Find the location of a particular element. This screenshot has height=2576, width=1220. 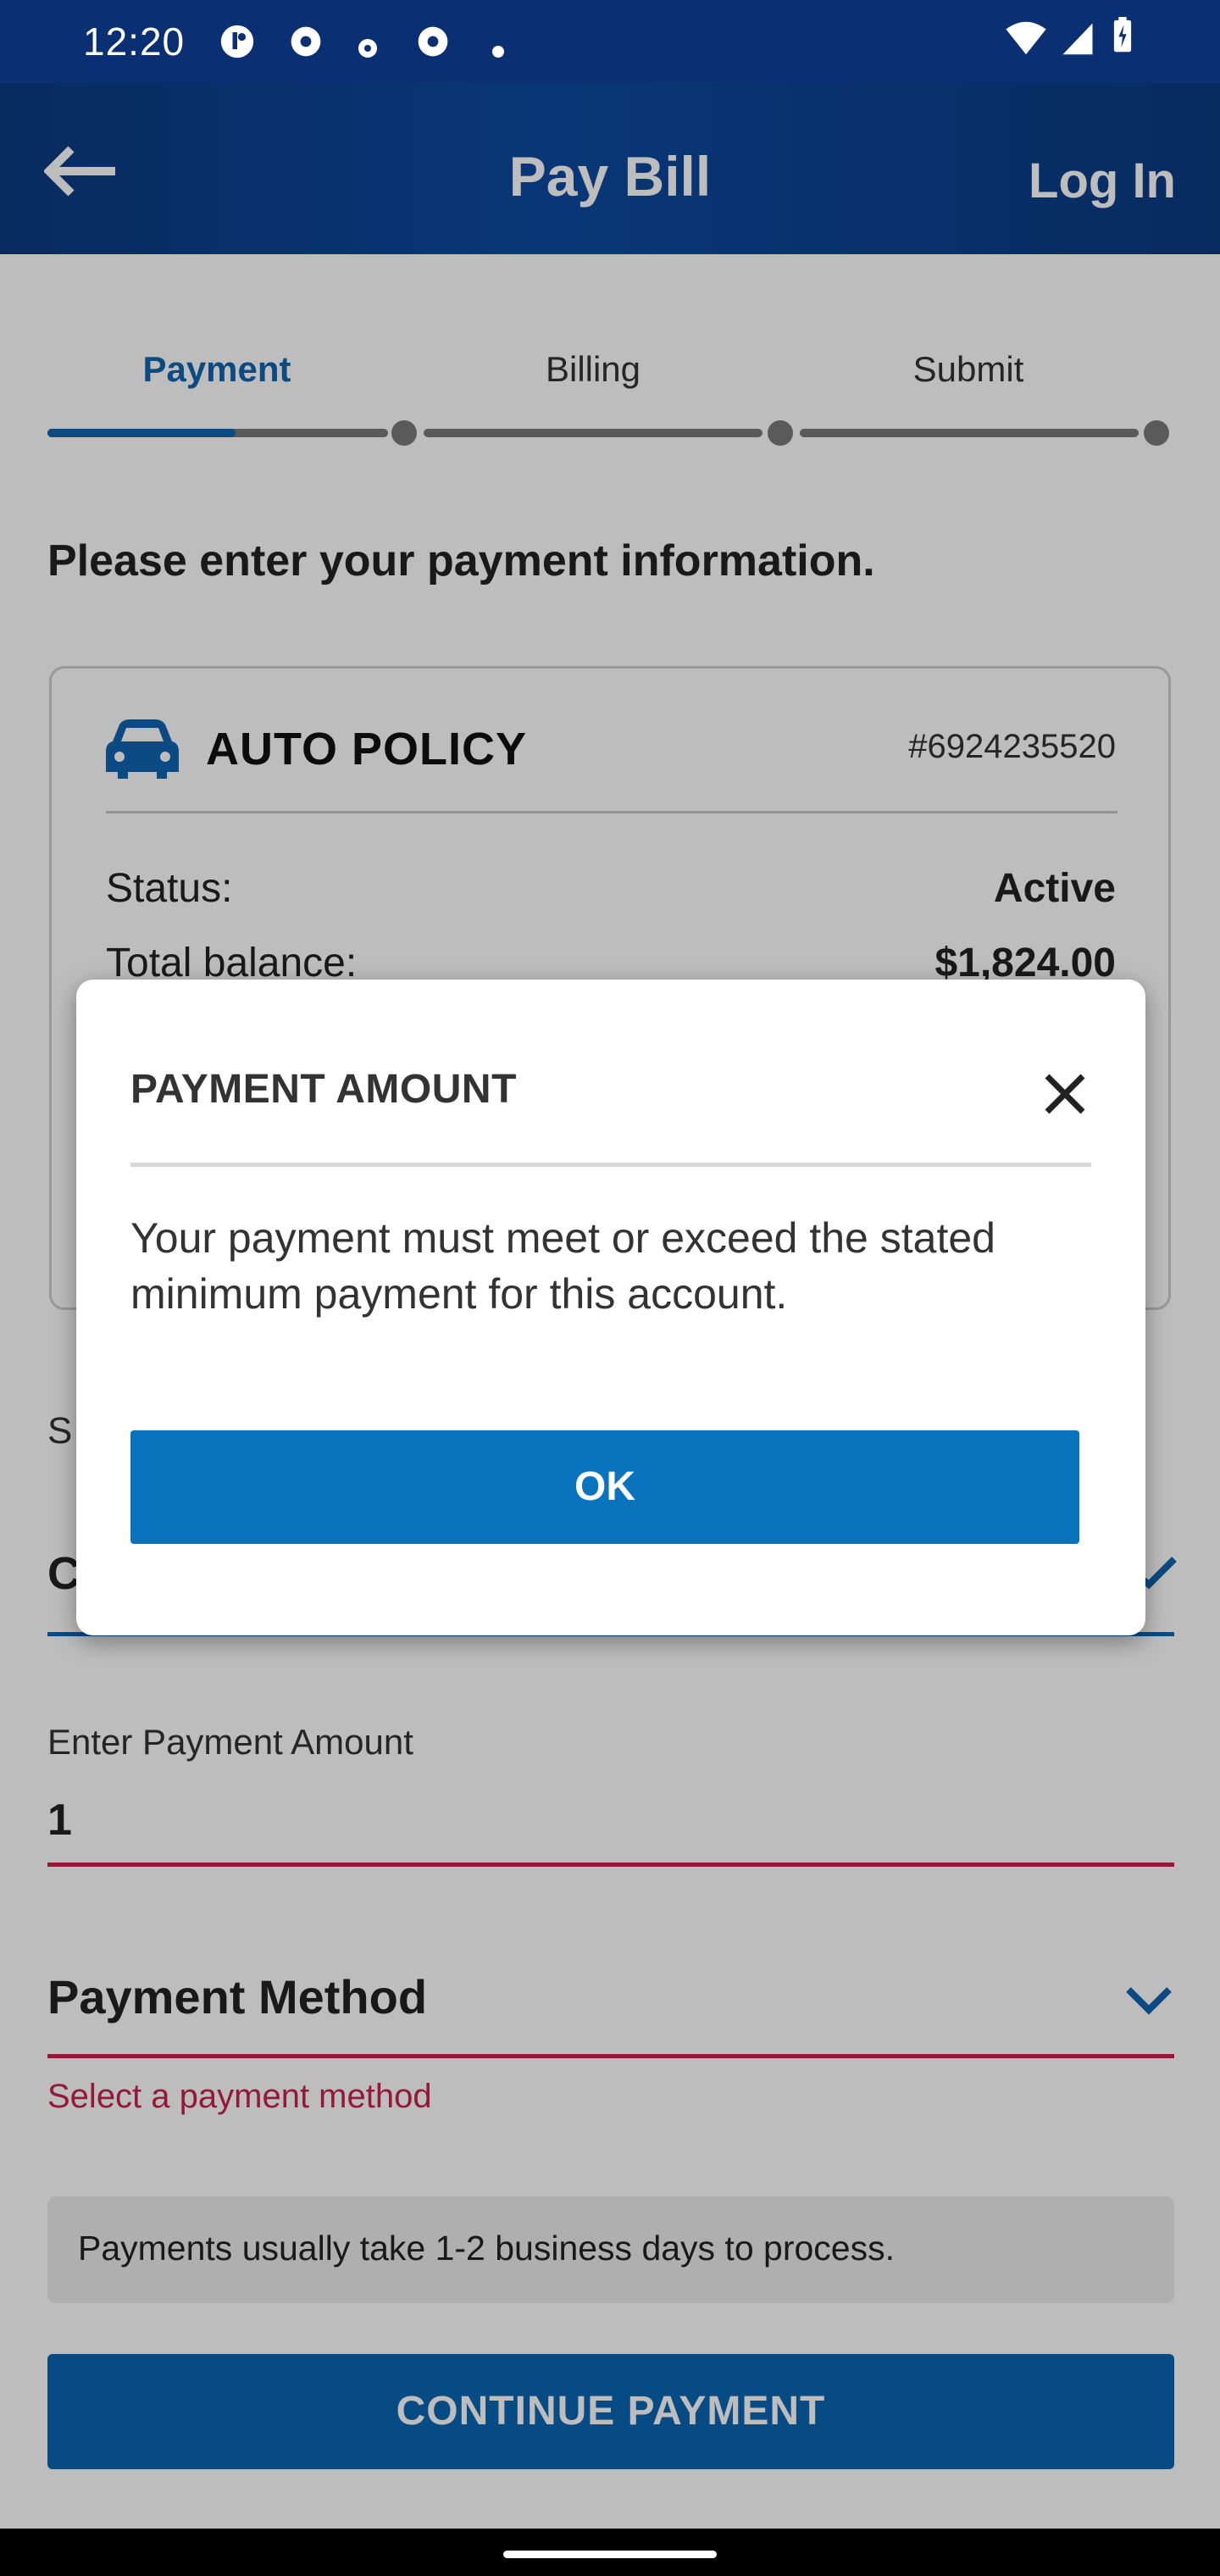

dialog-title: PAYMENT AMOUNT is located at coordinates (323, 1089).